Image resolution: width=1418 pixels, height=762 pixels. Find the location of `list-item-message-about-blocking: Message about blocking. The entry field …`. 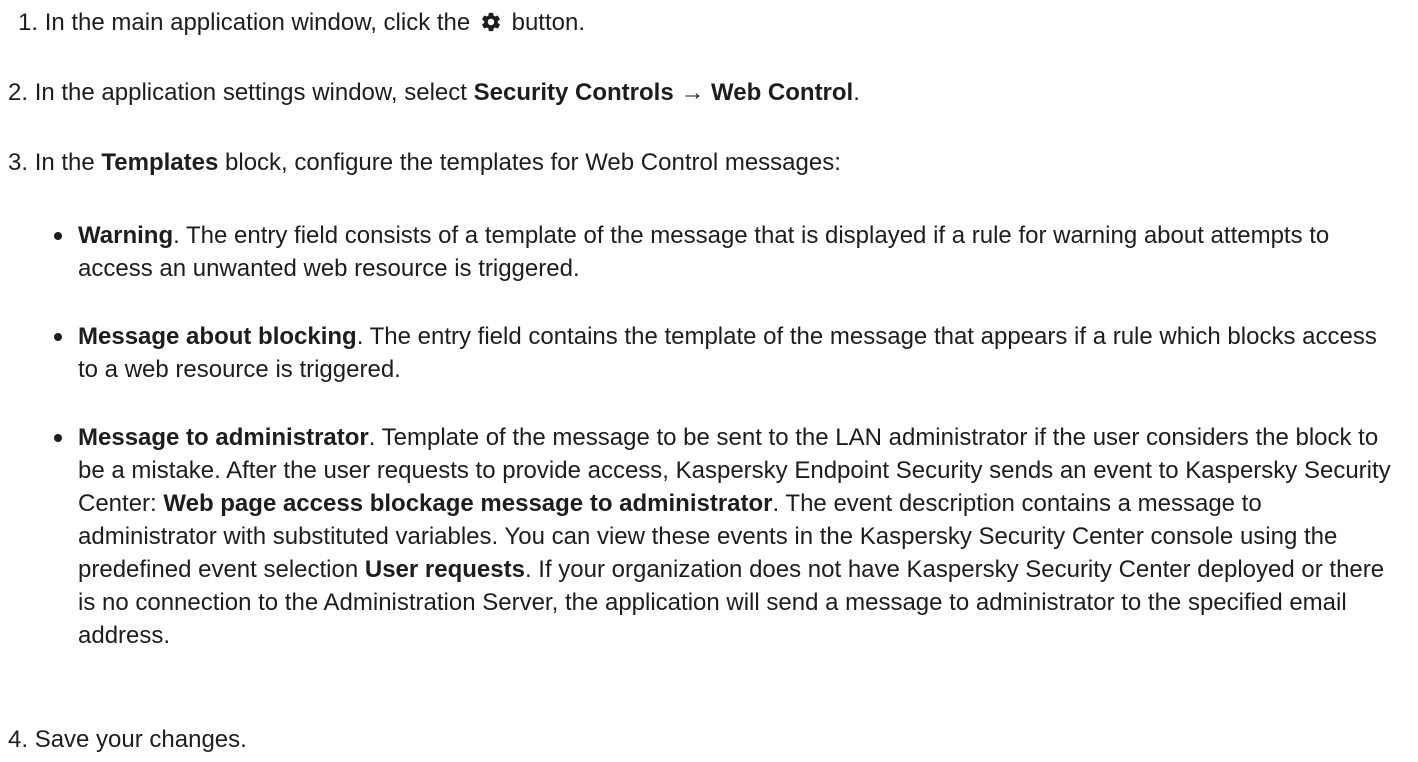

list-item-message-about-blocking: Message about blocking. The entry field … is located at coordinates (726, 353).